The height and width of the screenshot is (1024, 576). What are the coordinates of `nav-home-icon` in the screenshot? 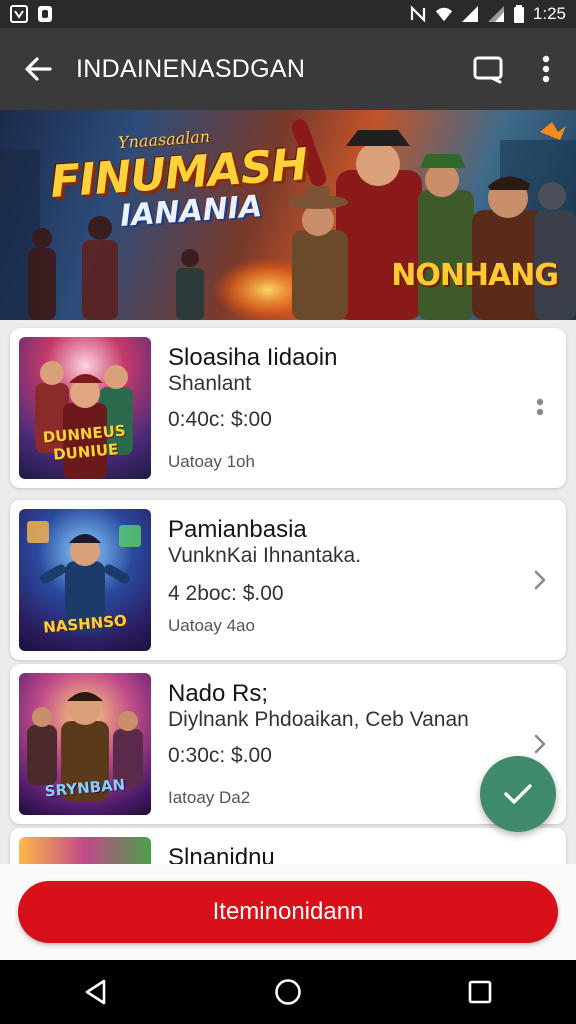 It's located at (288, 992).